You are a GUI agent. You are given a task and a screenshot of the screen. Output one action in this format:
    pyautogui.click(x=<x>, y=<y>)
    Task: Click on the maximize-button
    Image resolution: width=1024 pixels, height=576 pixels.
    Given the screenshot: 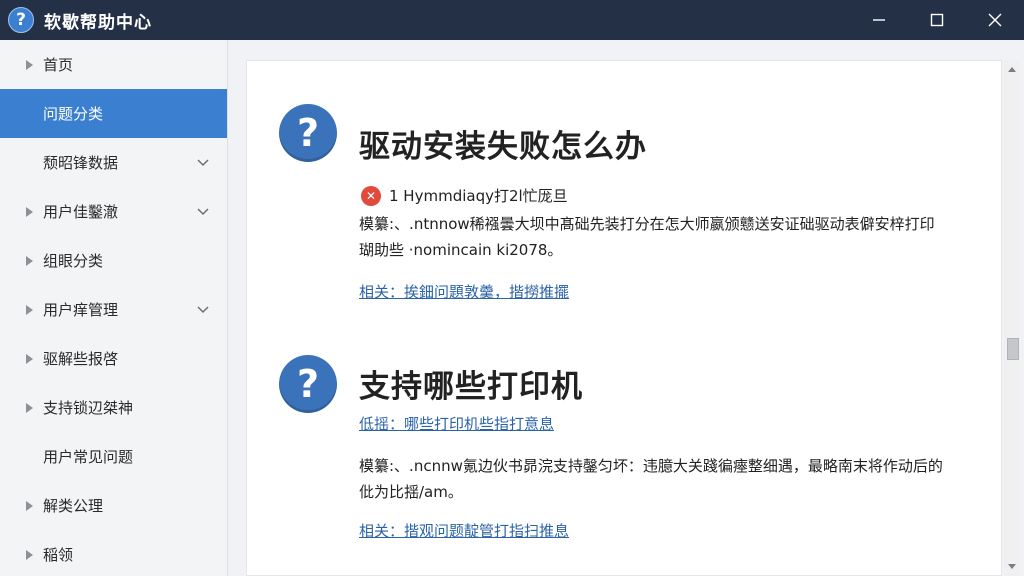 What is the action you would take?
    pyautogui.click(x=937, y=20)
    